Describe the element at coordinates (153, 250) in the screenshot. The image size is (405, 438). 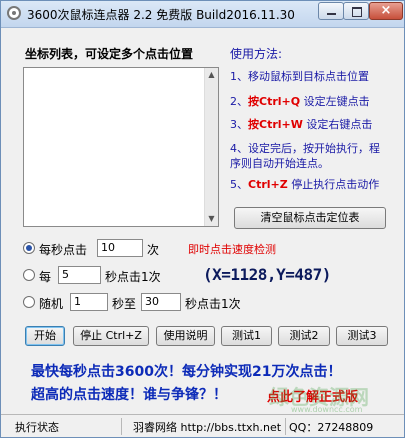
I see `mode-per-second-unit: 次` at that location.